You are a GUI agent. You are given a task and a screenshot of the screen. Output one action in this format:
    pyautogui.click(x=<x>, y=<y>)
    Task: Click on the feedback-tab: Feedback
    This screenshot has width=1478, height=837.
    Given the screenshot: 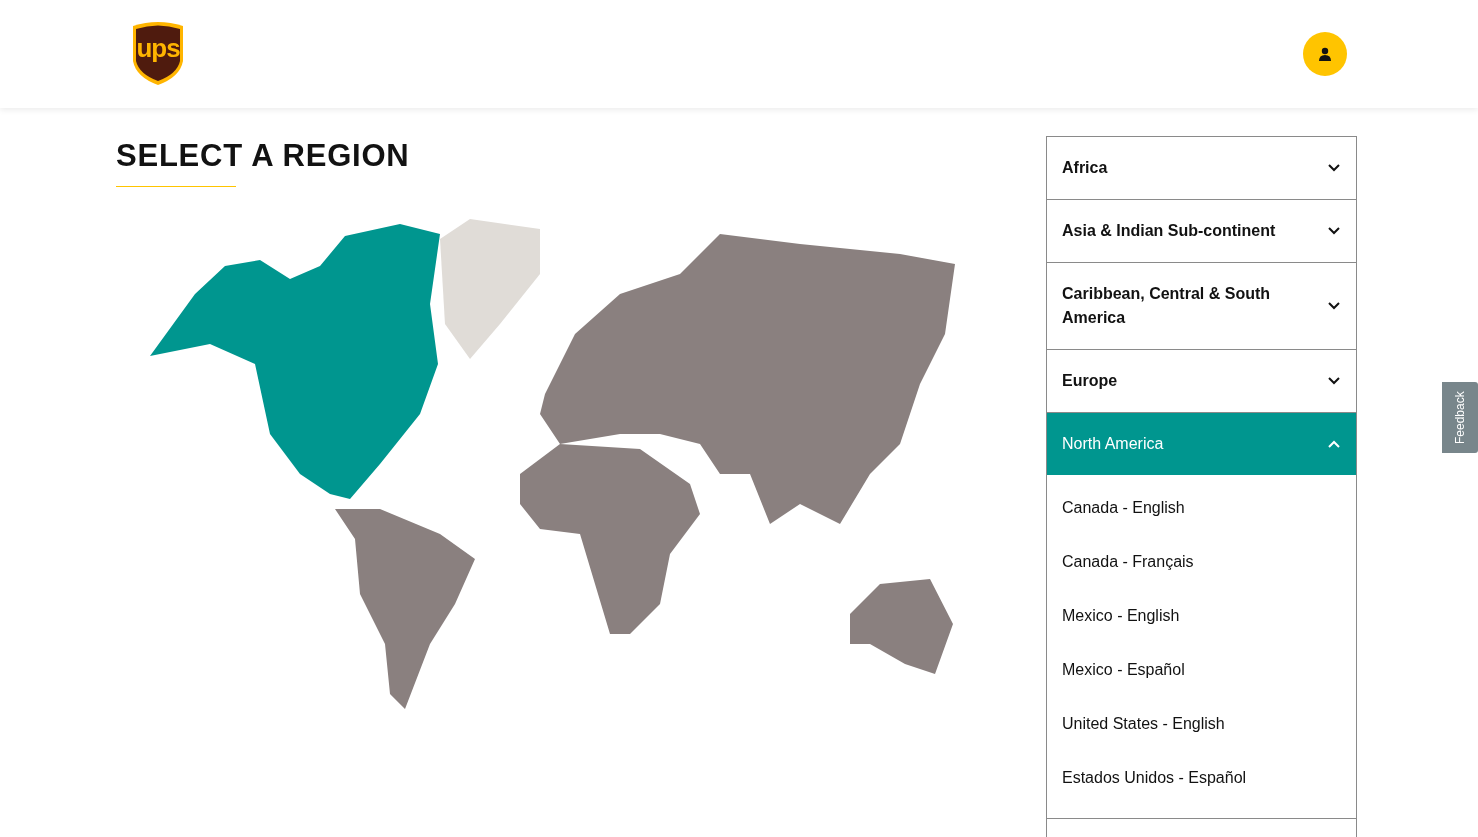 What is the action you would take?
    pyautogui.click(x=1460, y=417)
    